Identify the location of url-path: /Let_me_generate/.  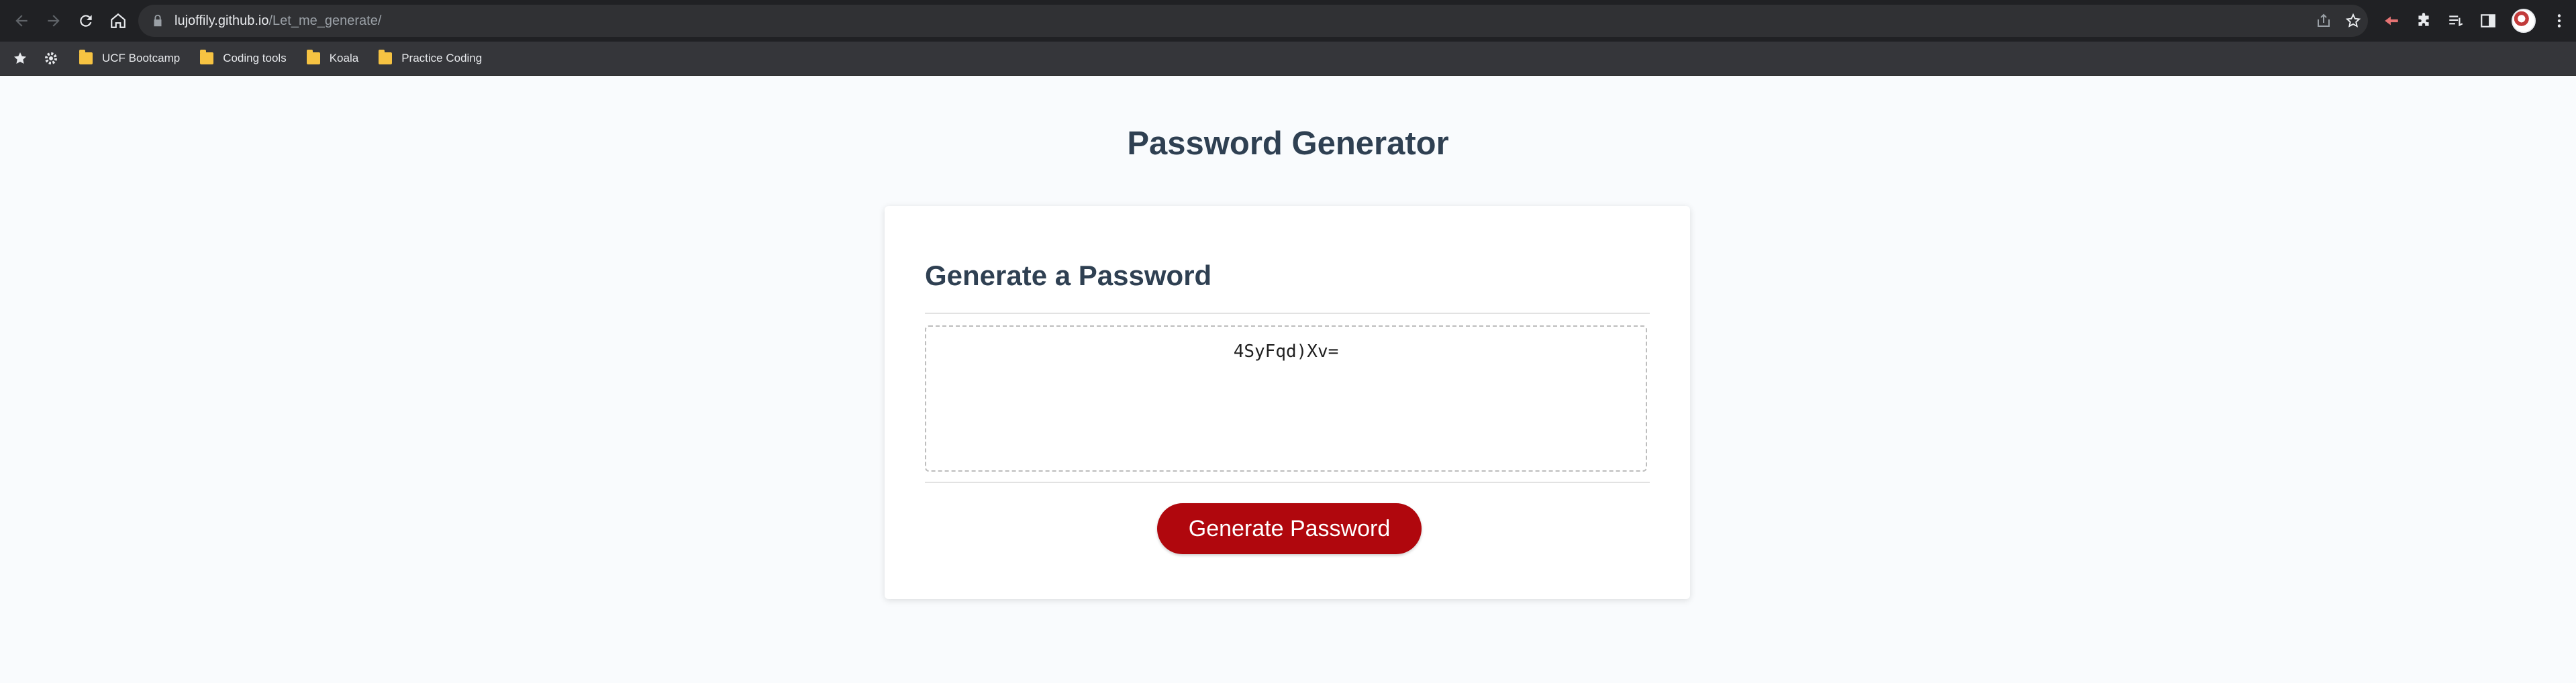
(325, 20).